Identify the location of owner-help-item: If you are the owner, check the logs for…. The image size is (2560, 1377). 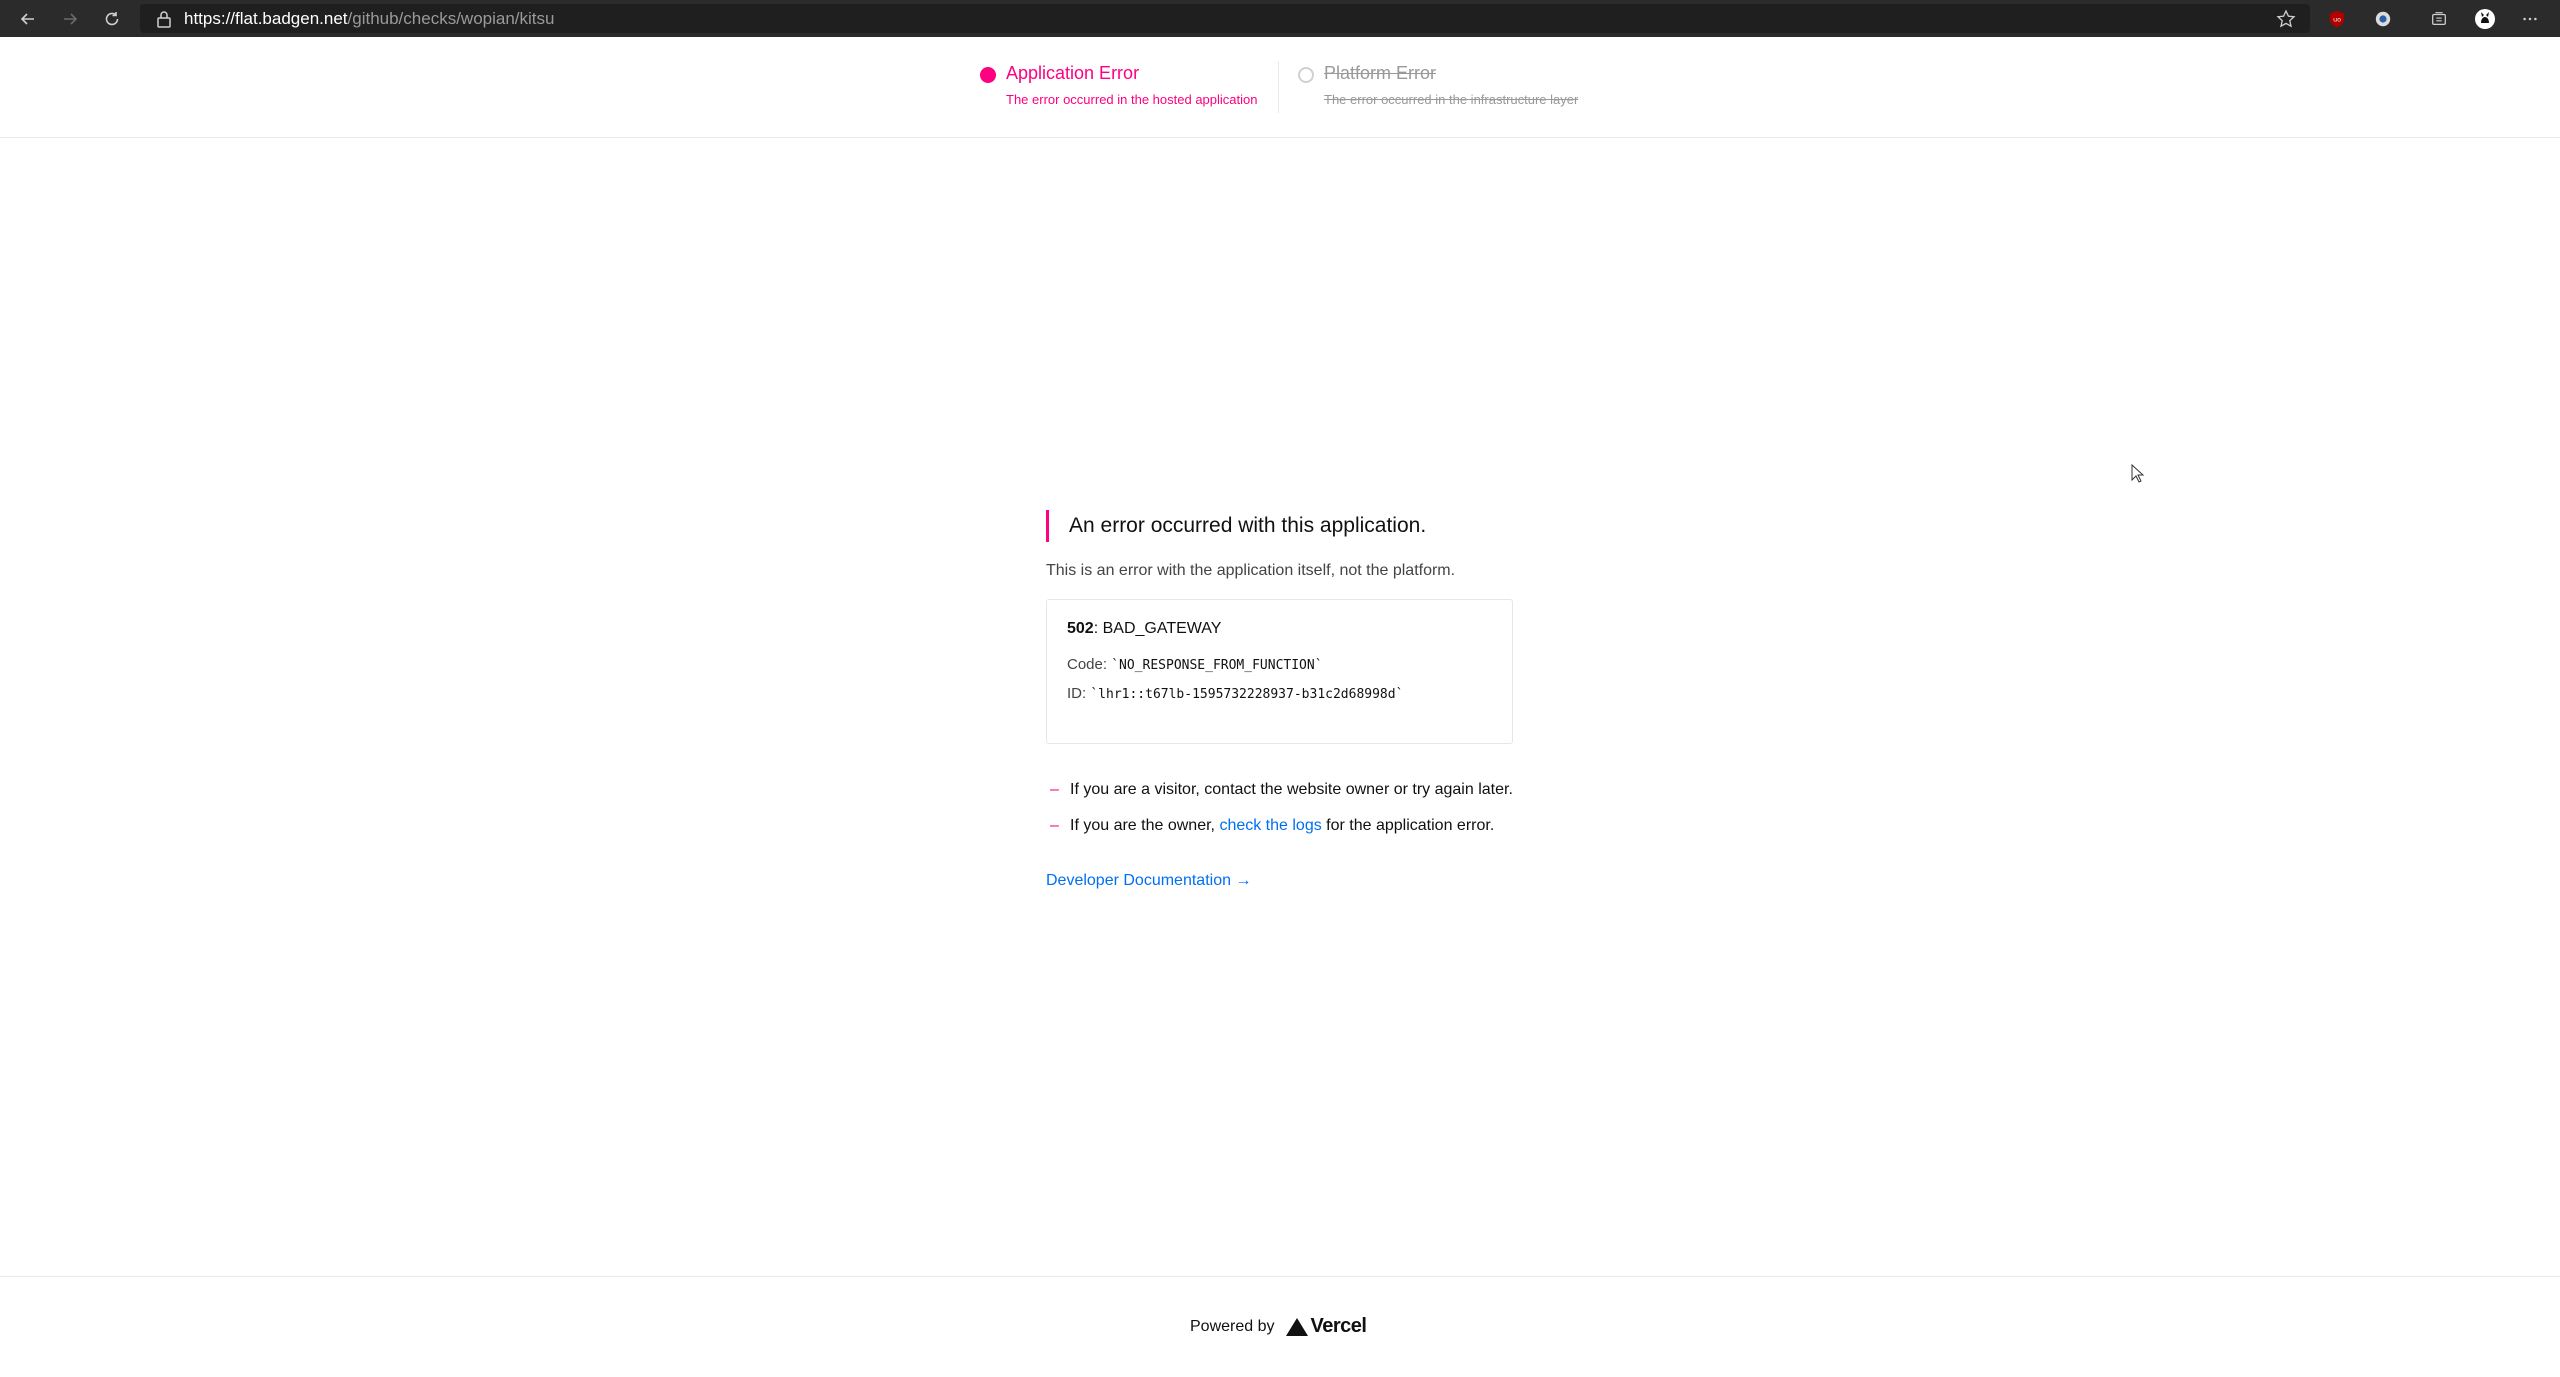
(1281, 834).